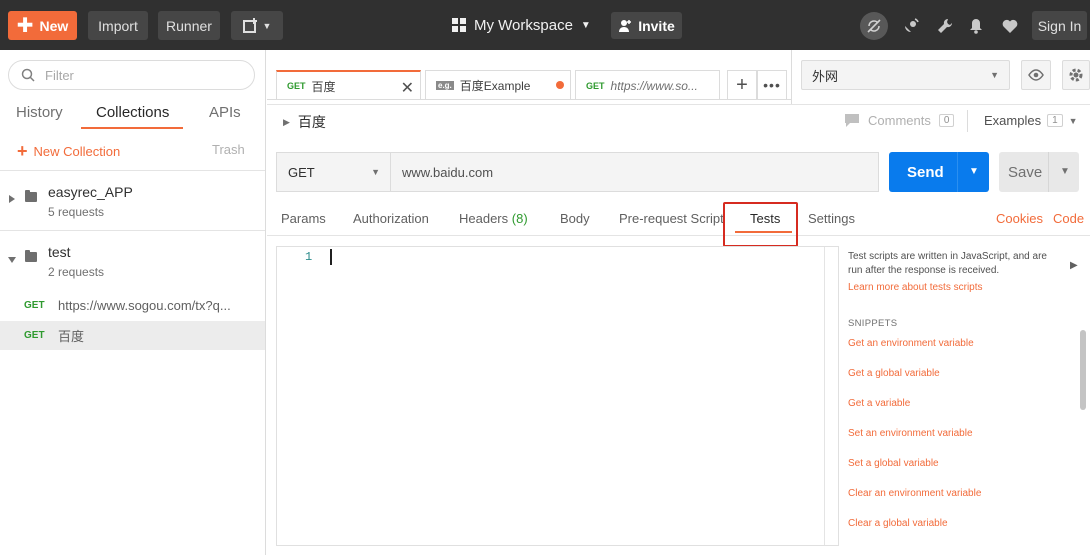 The height and width of the screenshot is (555, 1090). I want to click on tab-history: History, so click(39, 112).